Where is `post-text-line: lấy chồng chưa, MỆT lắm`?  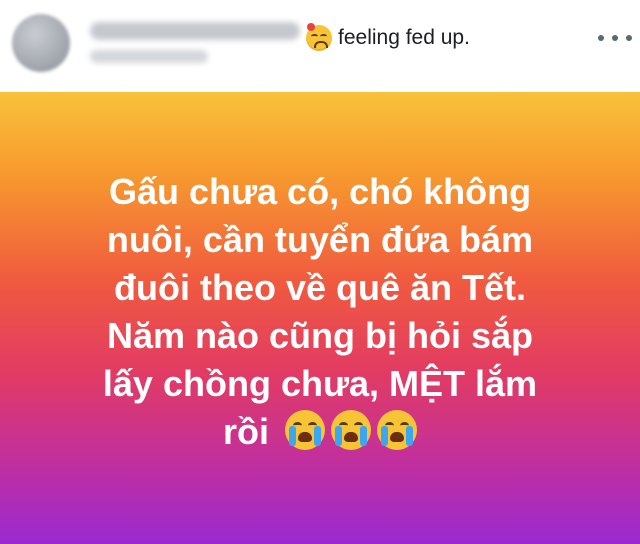 post-text-line: lấy chồng chưa, MỆT lắm is located at coordinates (320, 383).